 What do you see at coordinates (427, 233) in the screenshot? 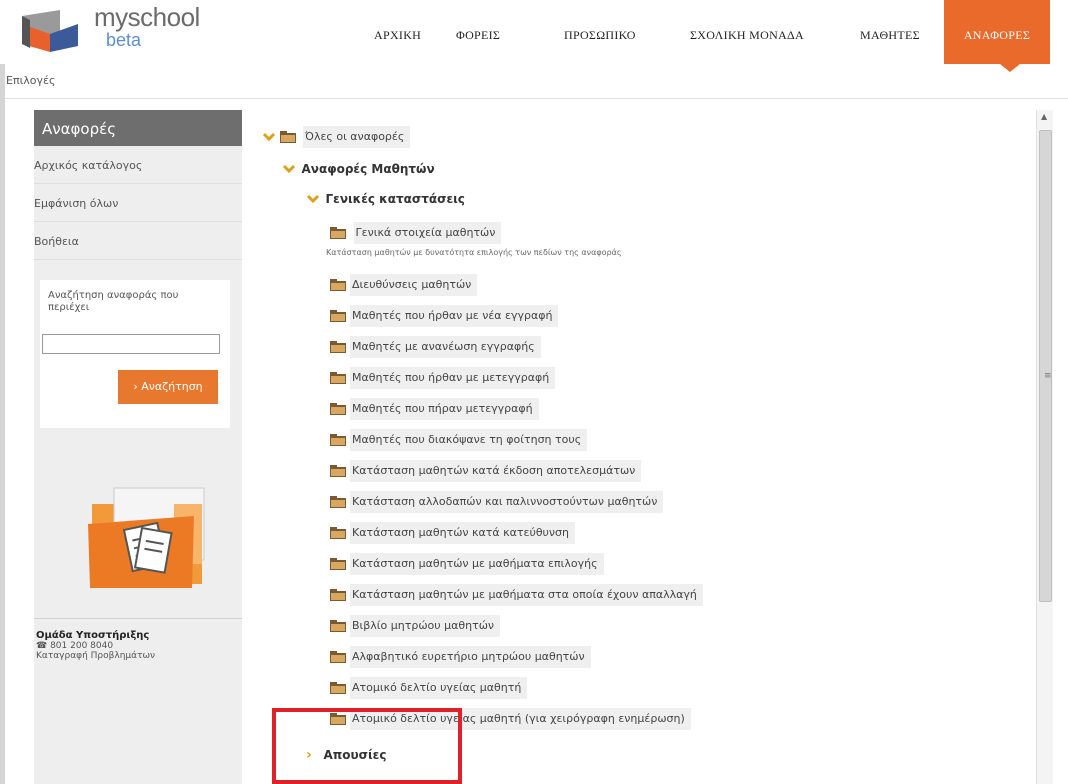
I see `tree-node-label: Γενικά στοιχεία μαθητών` at bounding box center [427, 233].